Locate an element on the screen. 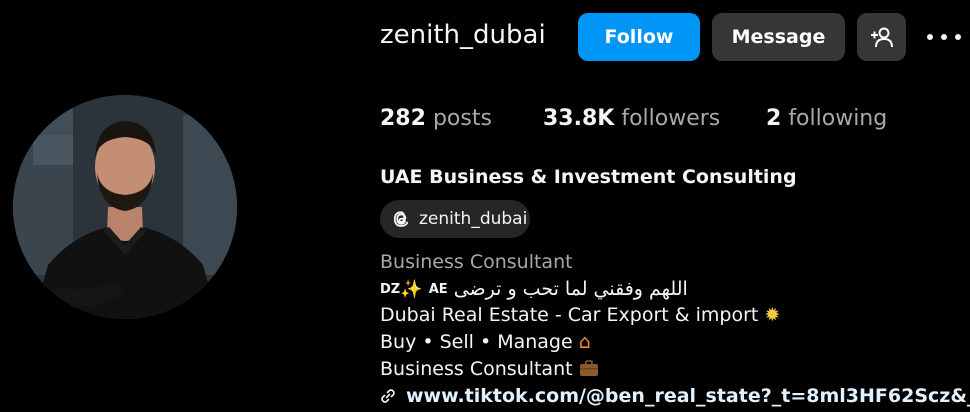  threads-handle: zenith_dubai is located at coordinates (473, 219).